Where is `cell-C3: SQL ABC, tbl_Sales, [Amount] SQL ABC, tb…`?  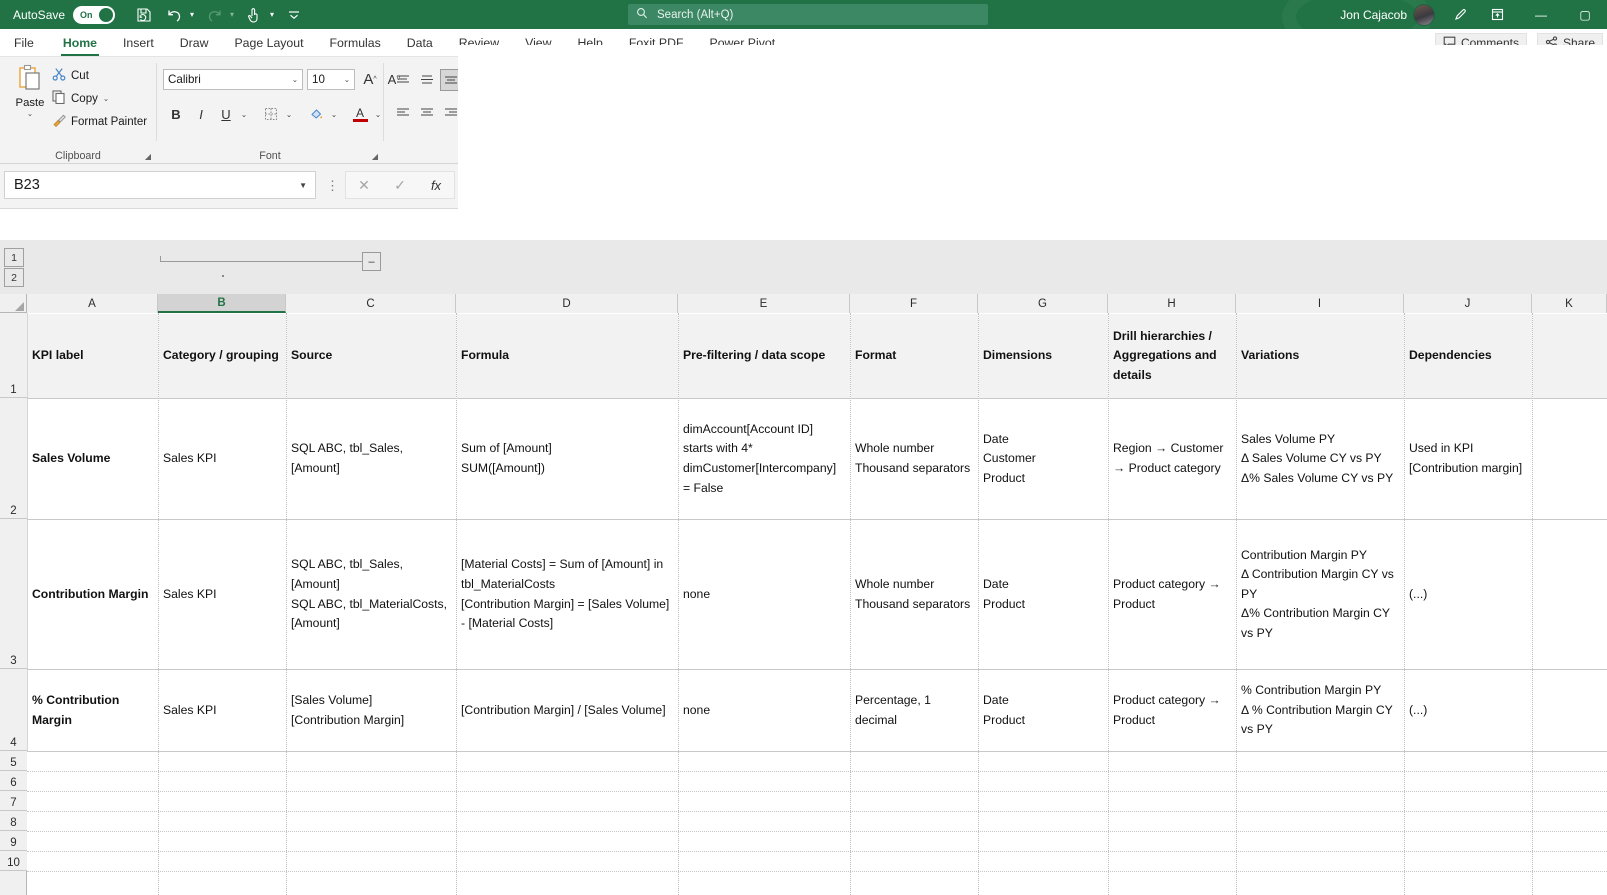 cell-C3: SQL ABC, tbl_Sales, [Amount] SQL ABC, tb… is located at coordinates (371, 594).